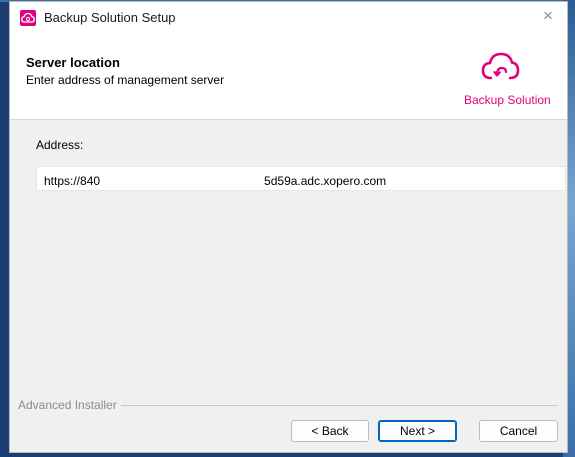 The height and width of the screenshot is (457, 575). I want to click on page-subtitle: Enter address of management server, so click(125, 80).